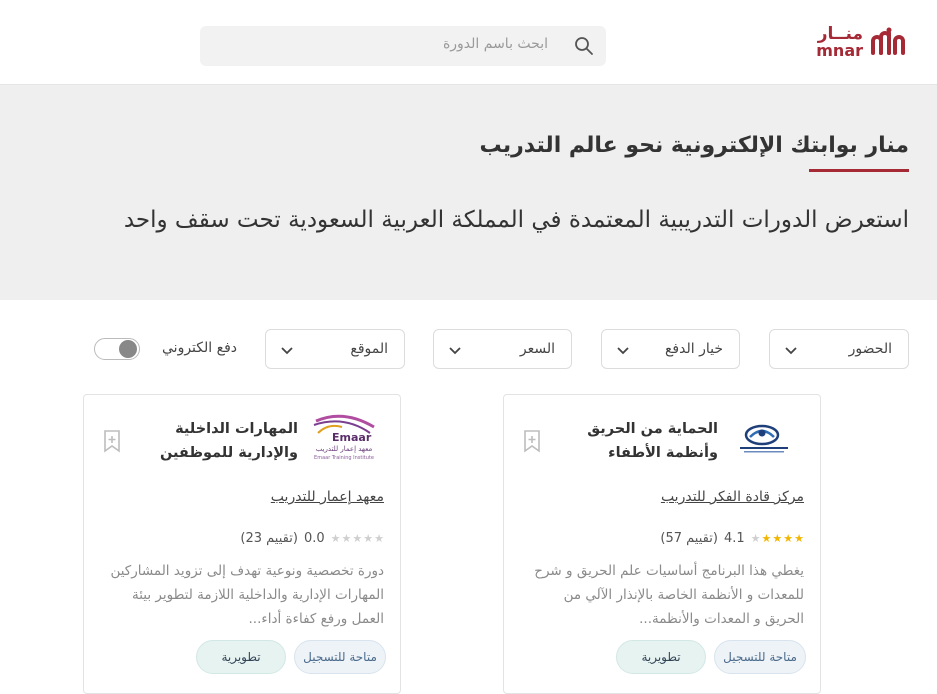  Describe the element at coordinates (344, 449) in the screenshot. I see `logo-text-ar: معهد إعمار للتدريب` at that location.